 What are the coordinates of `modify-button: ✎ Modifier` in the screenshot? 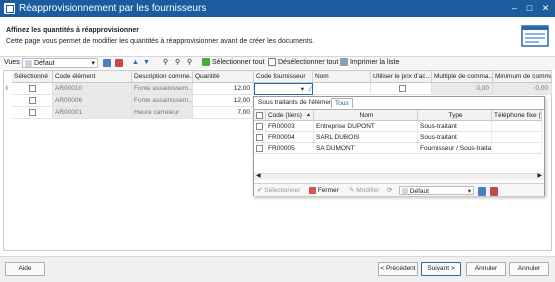 It's located at (364, 190).